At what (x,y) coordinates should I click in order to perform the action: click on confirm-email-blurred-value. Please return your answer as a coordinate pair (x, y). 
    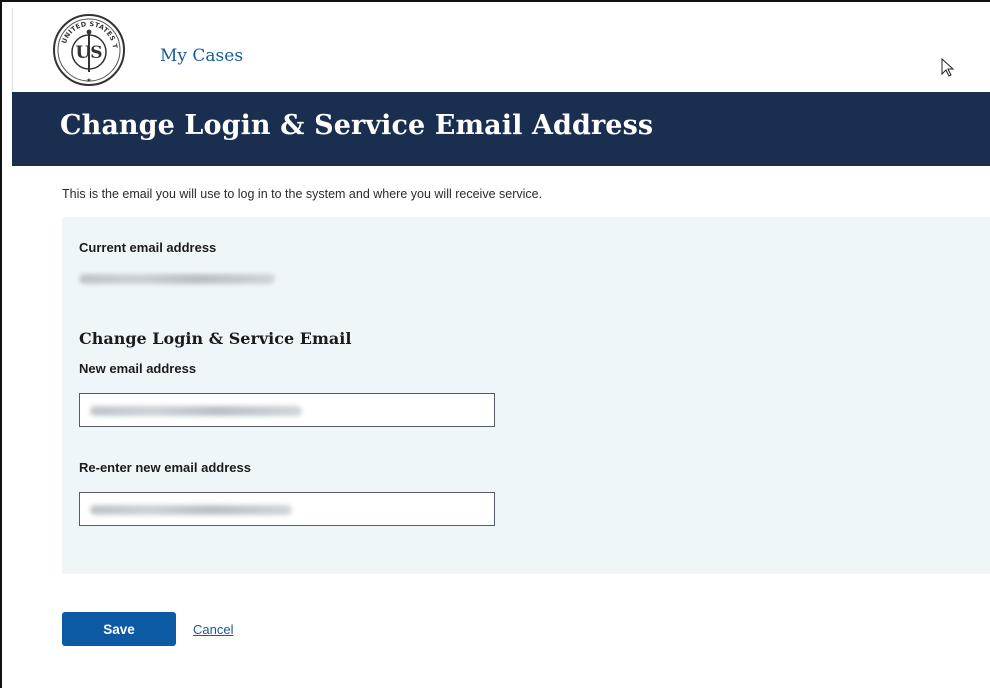
    Looking at the image, I should click on (191, 510).